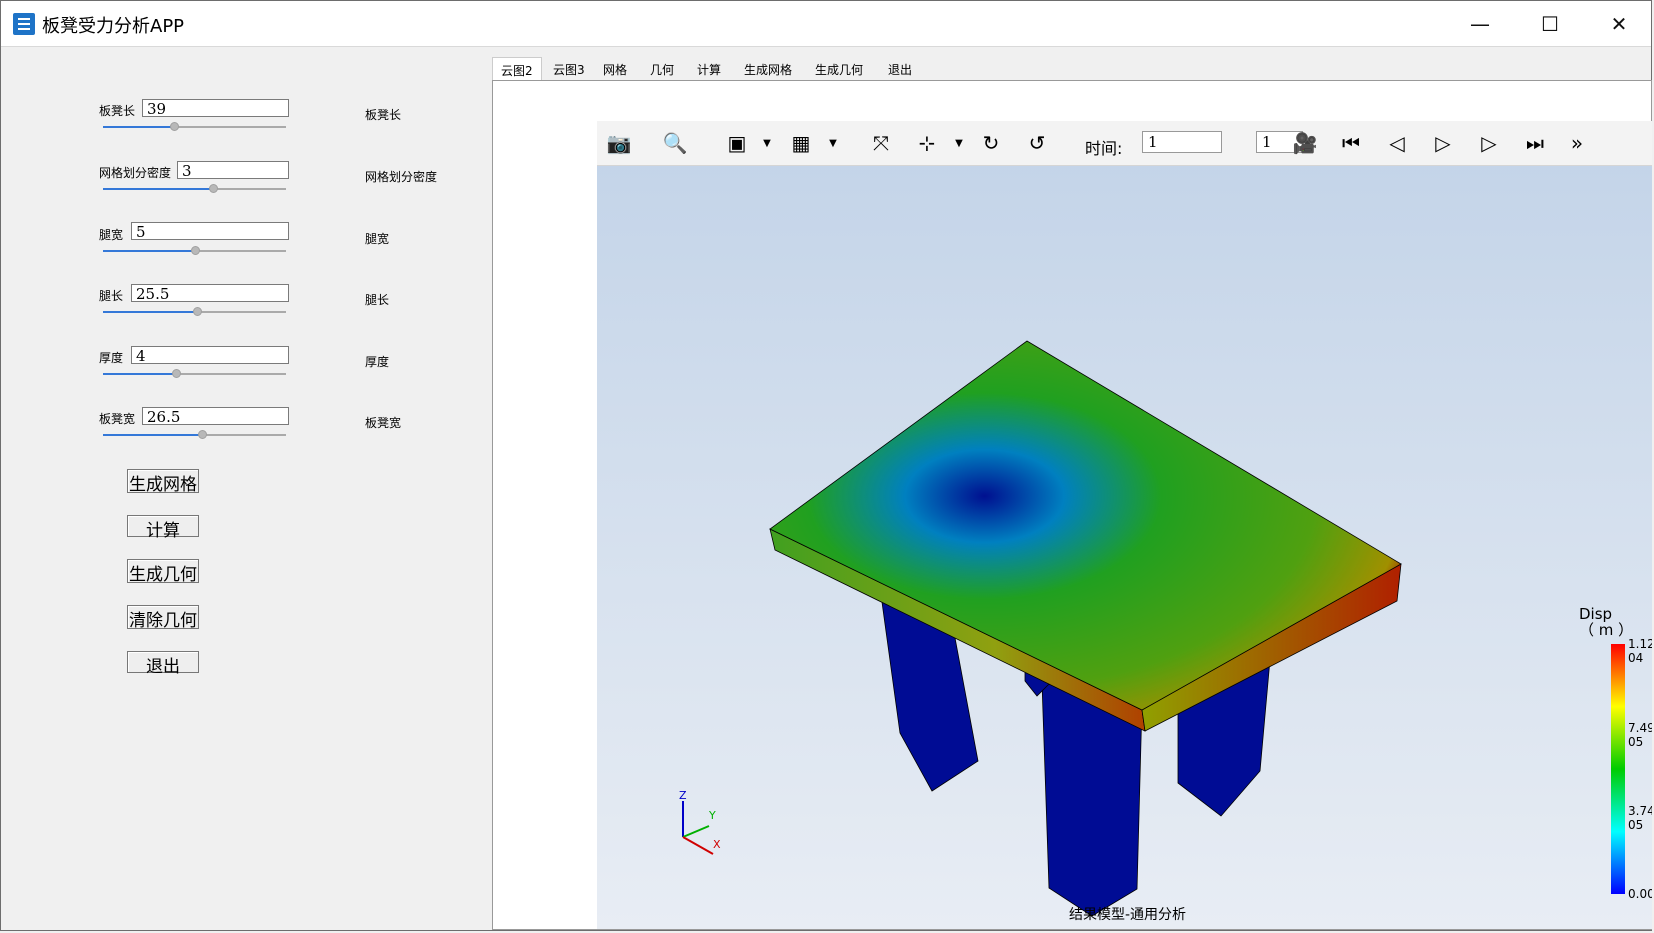 This screenshot has height=933, width=1654. I want to click on tab-cloud2: 云图2, so click(517, 69).